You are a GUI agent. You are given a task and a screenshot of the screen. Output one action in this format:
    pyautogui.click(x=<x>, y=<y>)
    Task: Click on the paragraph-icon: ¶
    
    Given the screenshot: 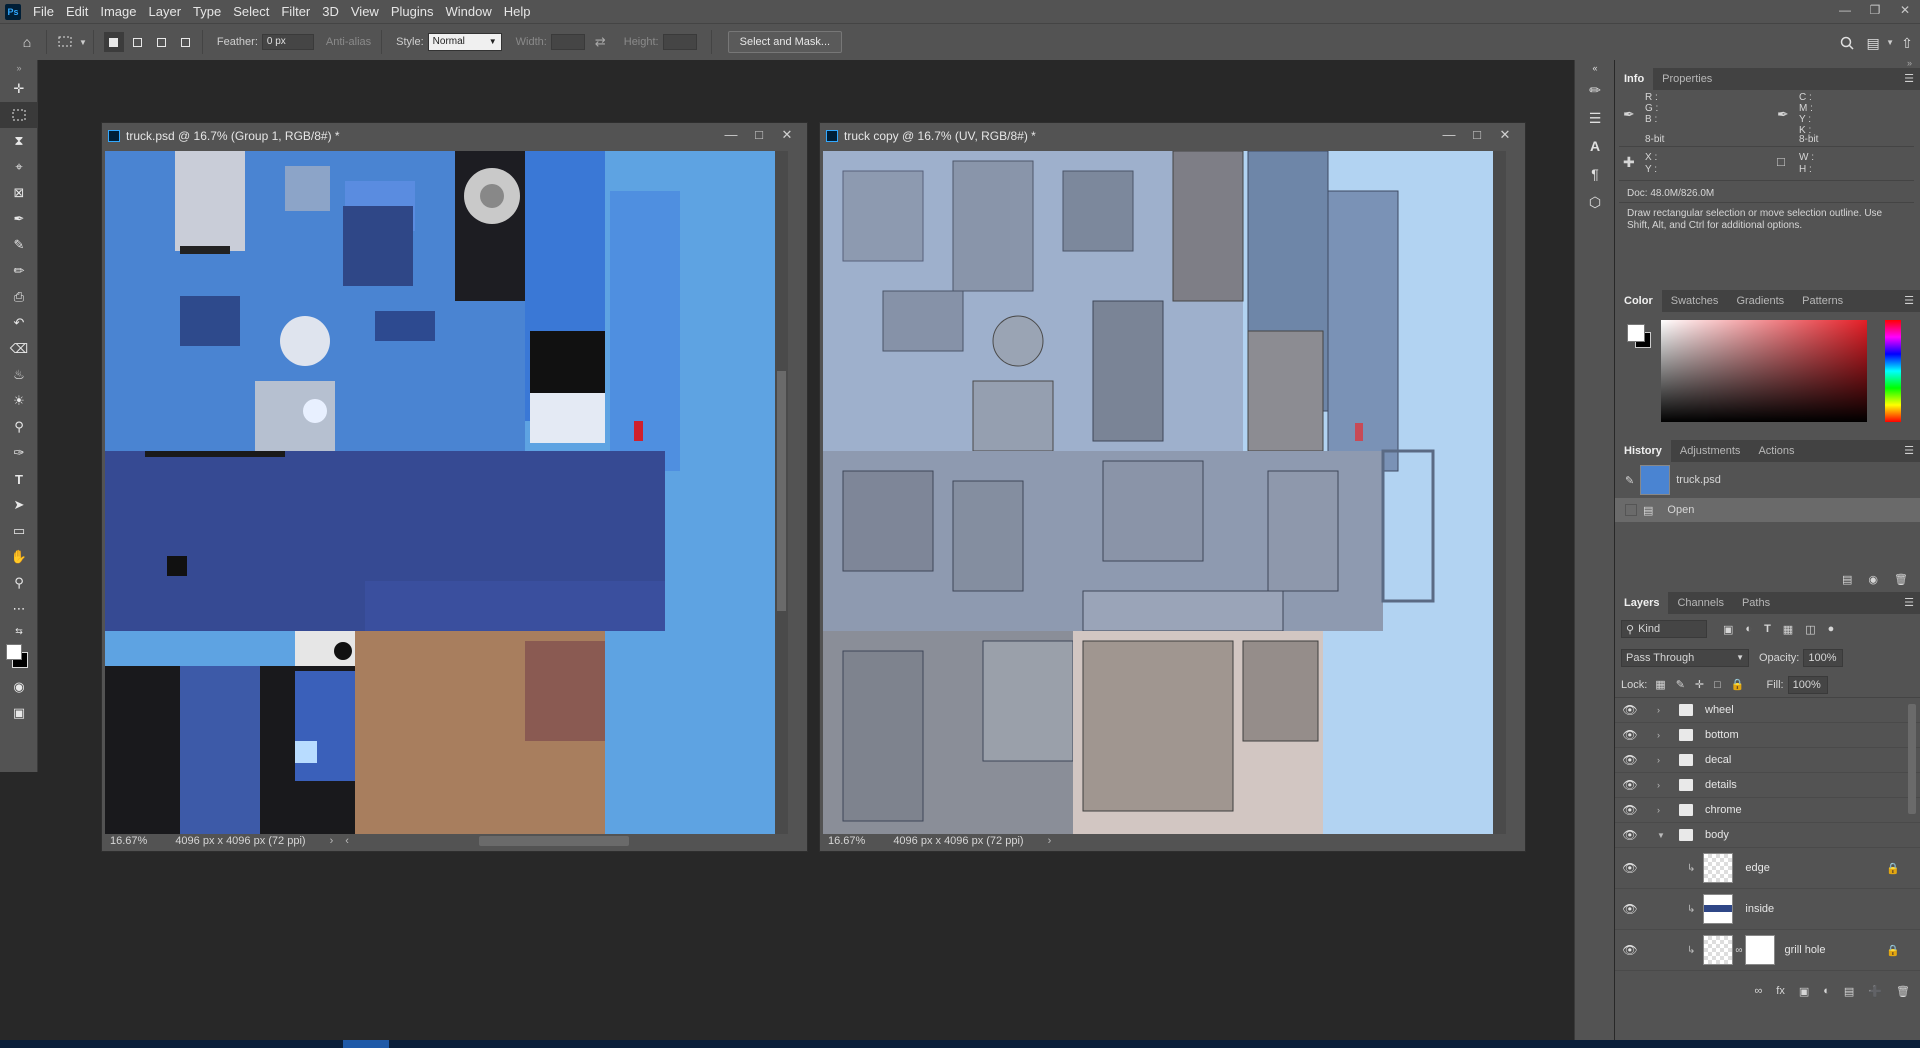 What is the action you would take?
    pyautogui.click(x=1595, y=174)
    